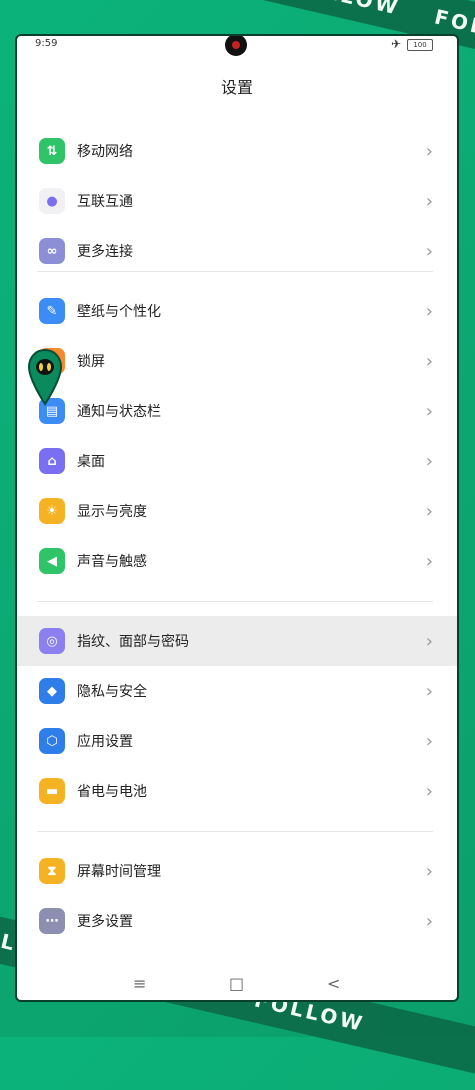  What do you see at coordinates (133, 642) in the screenshot?
I see `settings-item-label: 指纹、面部与密码` at bounding box center [133, 642].